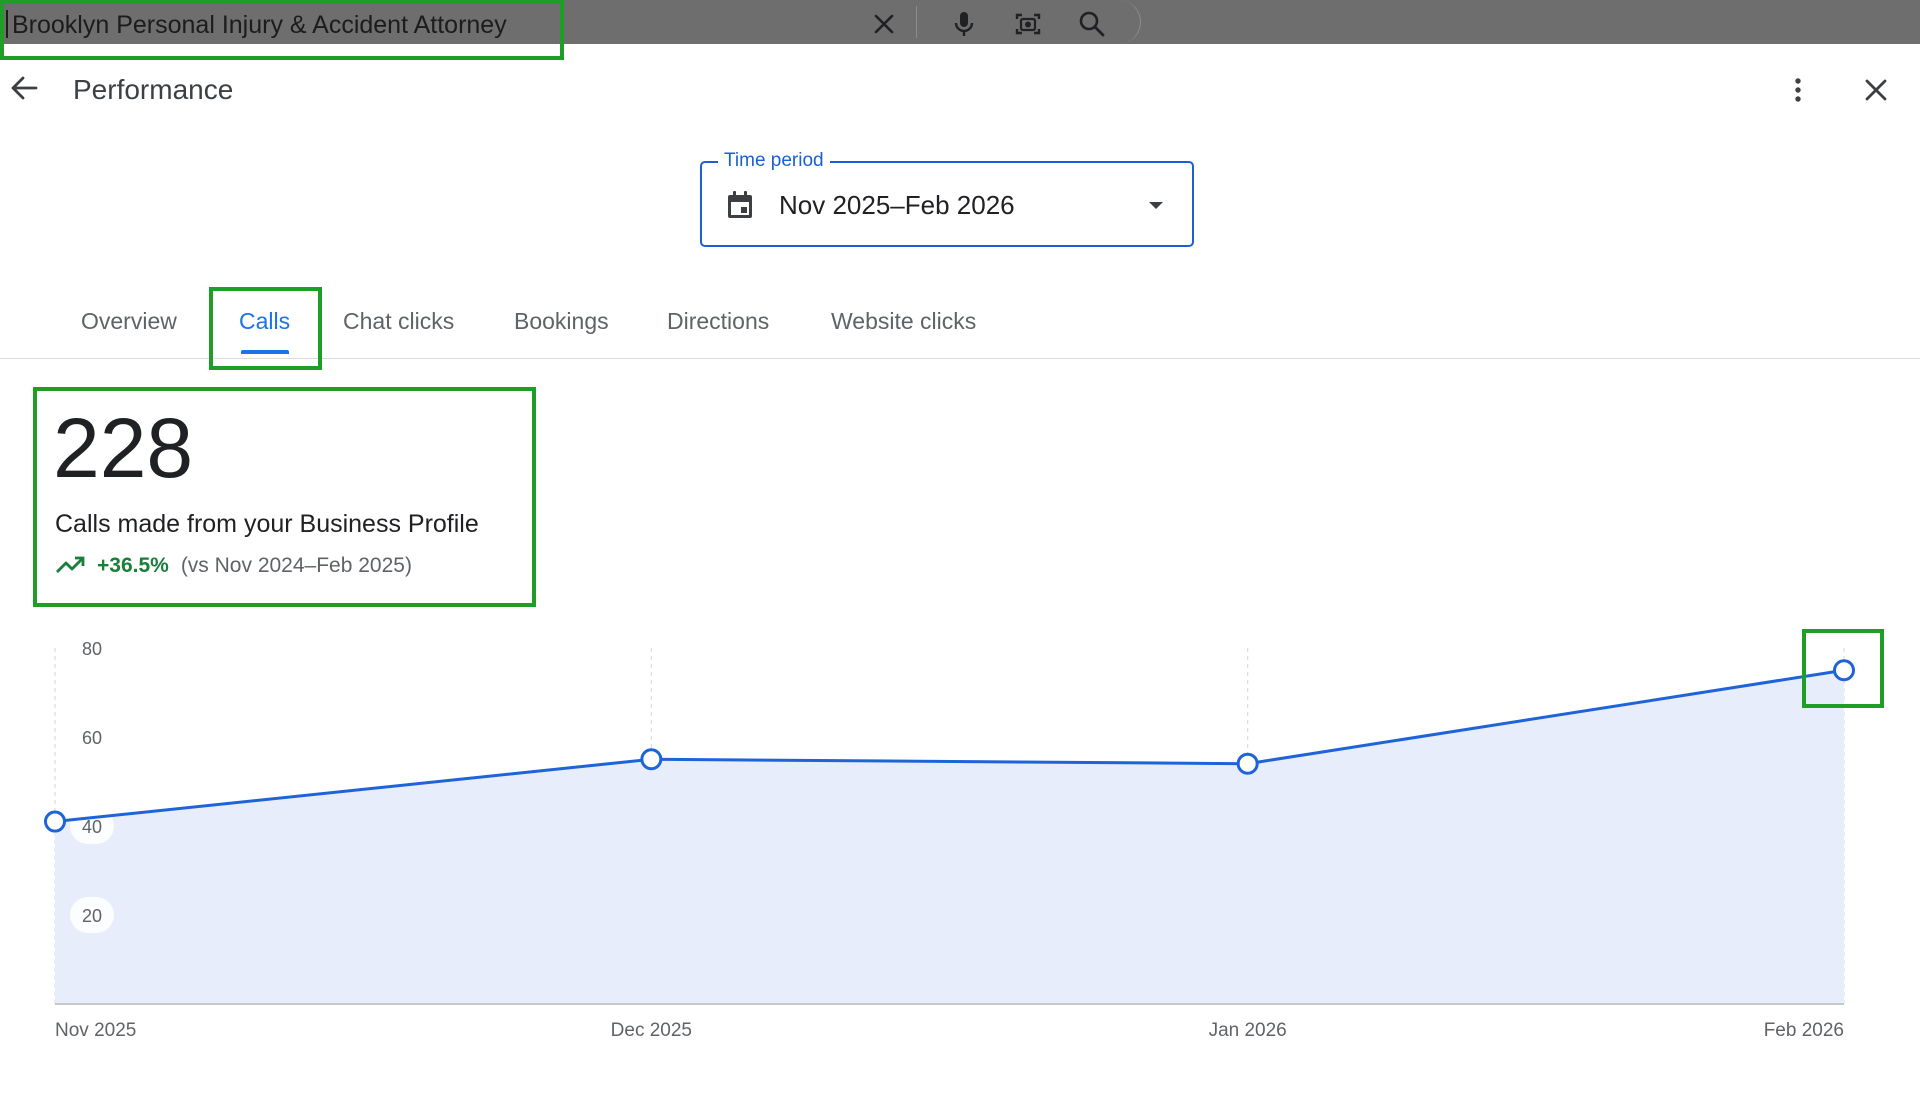 This screenshot has width=1920, height=1094. I want to click on x-tick-label-3: Feb 2026, so click(1804, 1030).